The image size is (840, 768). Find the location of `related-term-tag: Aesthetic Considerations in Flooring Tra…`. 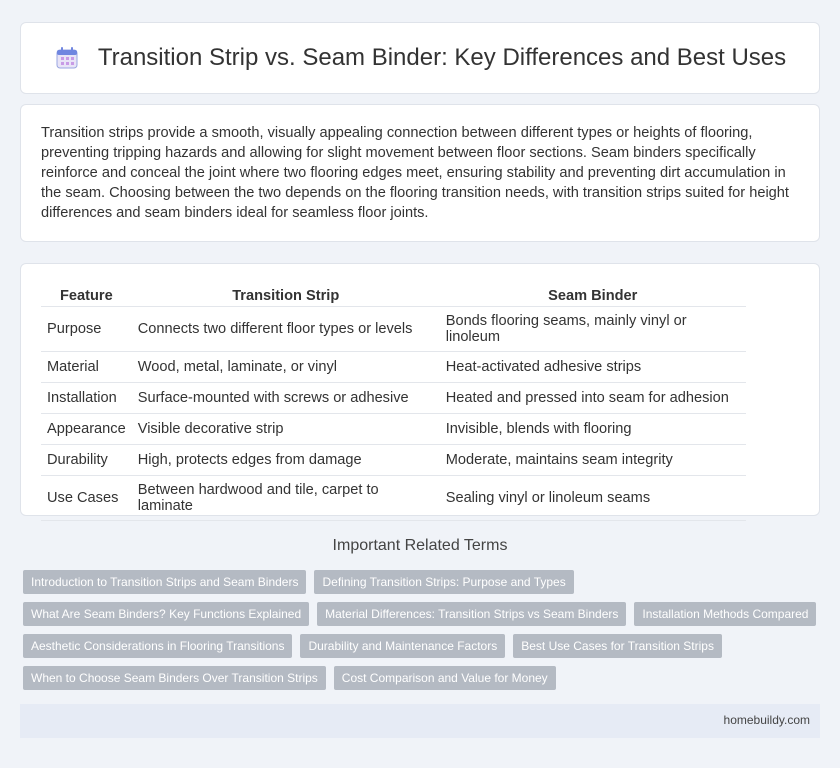

related-term-tag: Aesthetic Considerations in Flooring Tra… is located at coordinates (158, 646).